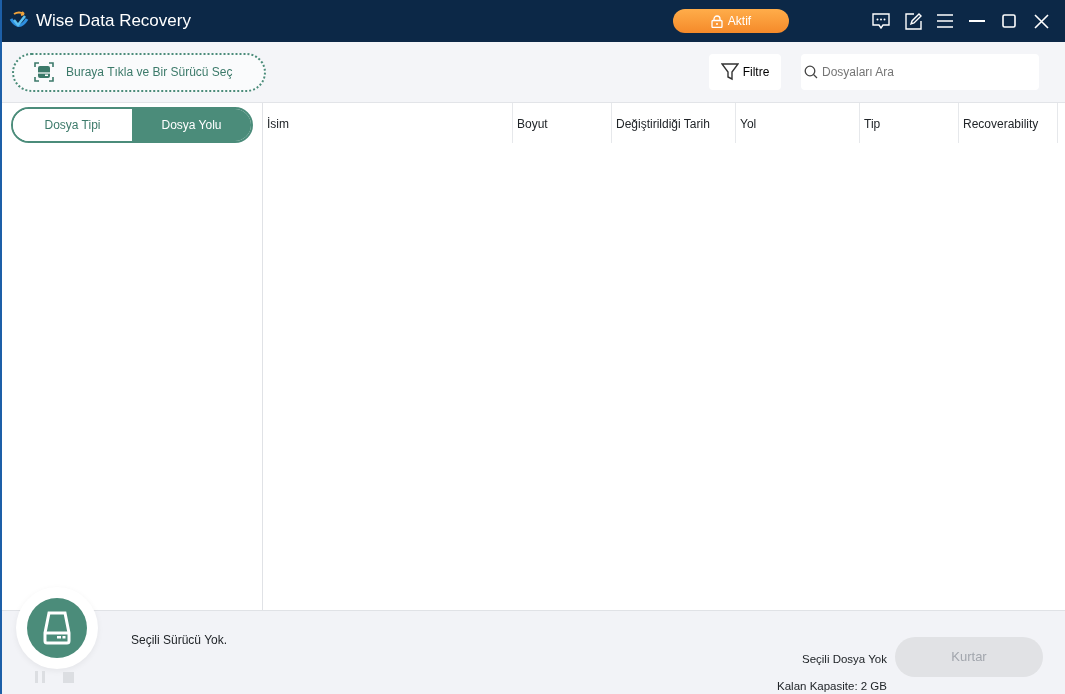 The image size is (1065, 694). What do you see at coordinates (139, 72) in the screenshot?
I see `drive-picker-button: Buraya Tıkla ve Bir Sürücü Seç` at bounding box center [139, 72].